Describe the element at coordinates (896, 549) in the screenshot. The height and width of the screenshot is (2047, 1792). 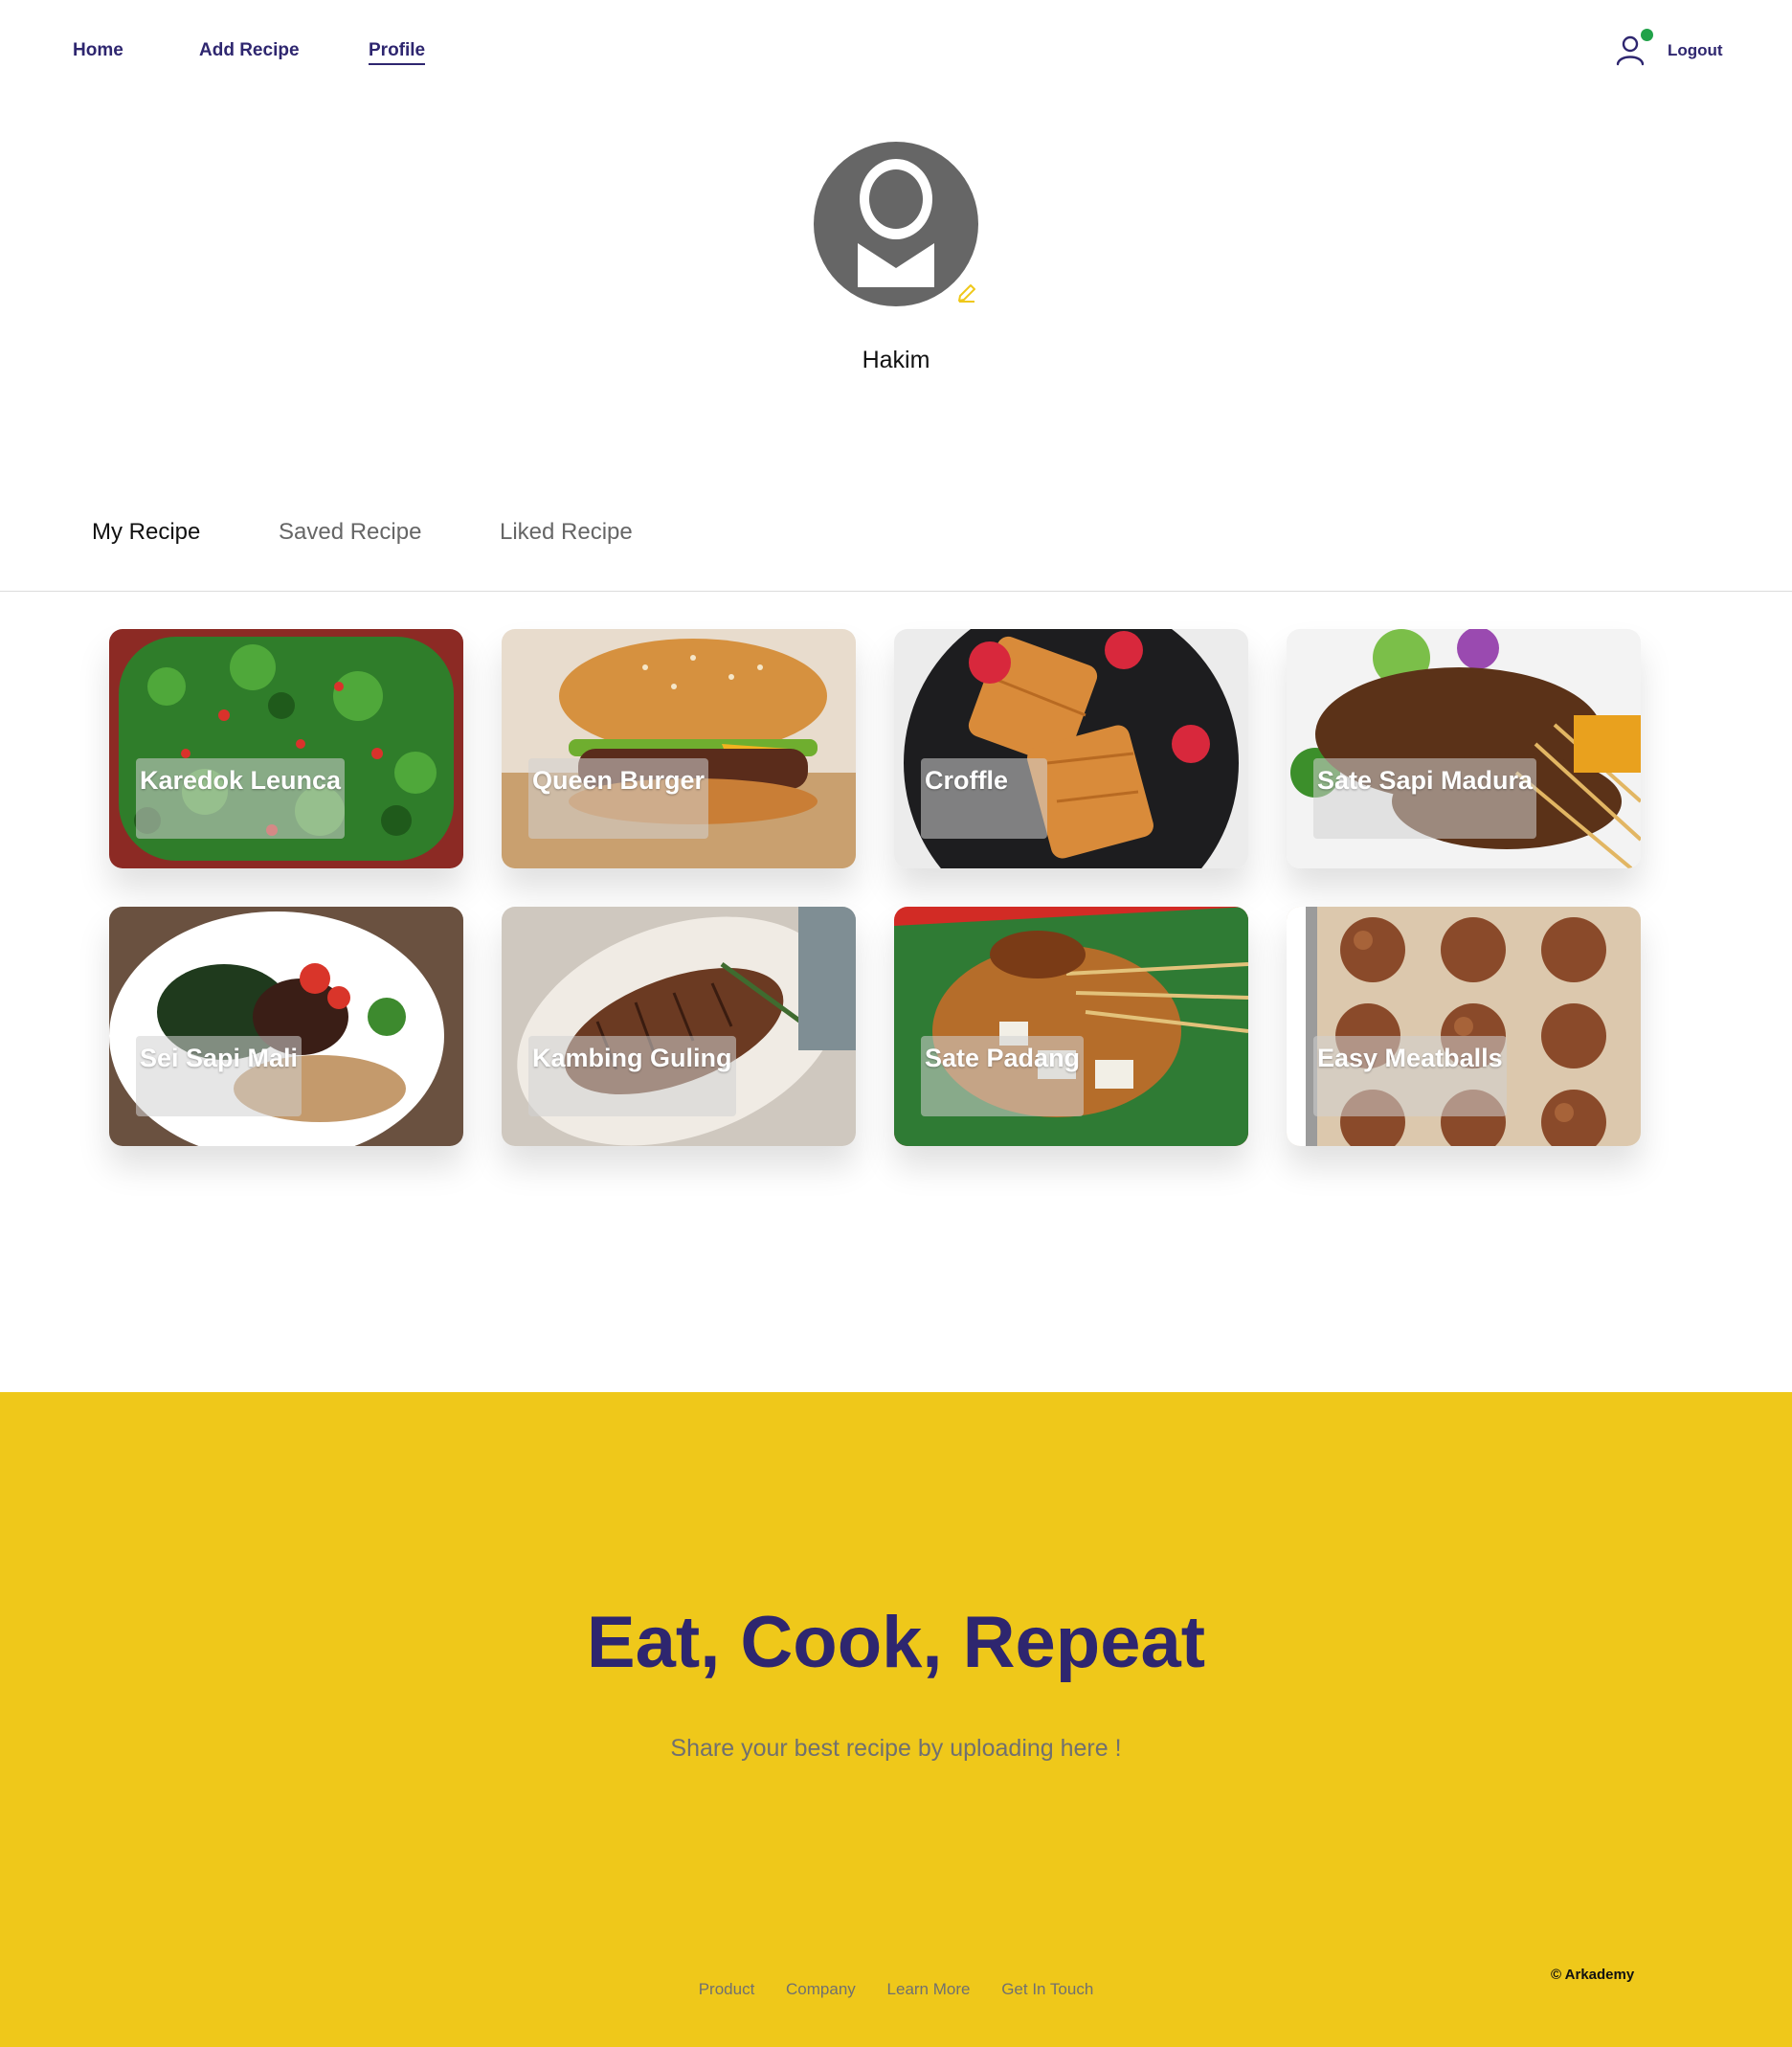
I see `recipe-tabs: My Recipe Saved Recipe Liked Recipe` at that location.